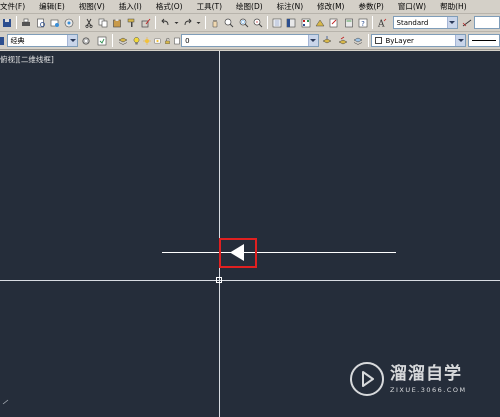 The width and height of the screenshot is (500, 417). What do you see at coordinates (40, 22) in the screenshot?
I see `print-preview-button` at bounding box center [40, 22].